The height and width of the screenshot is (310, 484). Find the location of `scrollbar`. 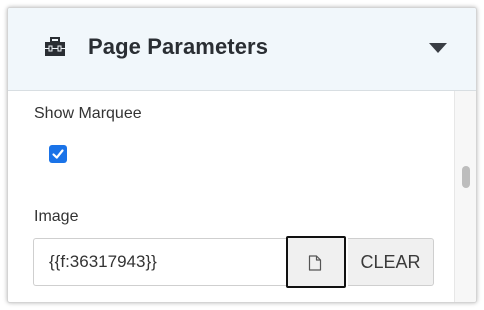

scrollbar is located at coordinates (465, 196).